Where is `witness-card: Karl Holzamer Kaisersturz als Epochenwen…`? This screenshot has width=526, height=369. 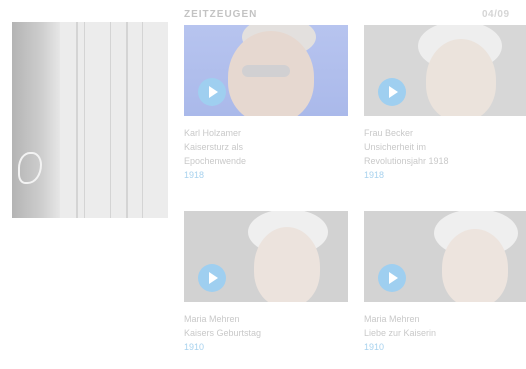 witness-card: Karl Holzamer Kaisersturz als Epochenwen… is located at coordinates (266, 103).